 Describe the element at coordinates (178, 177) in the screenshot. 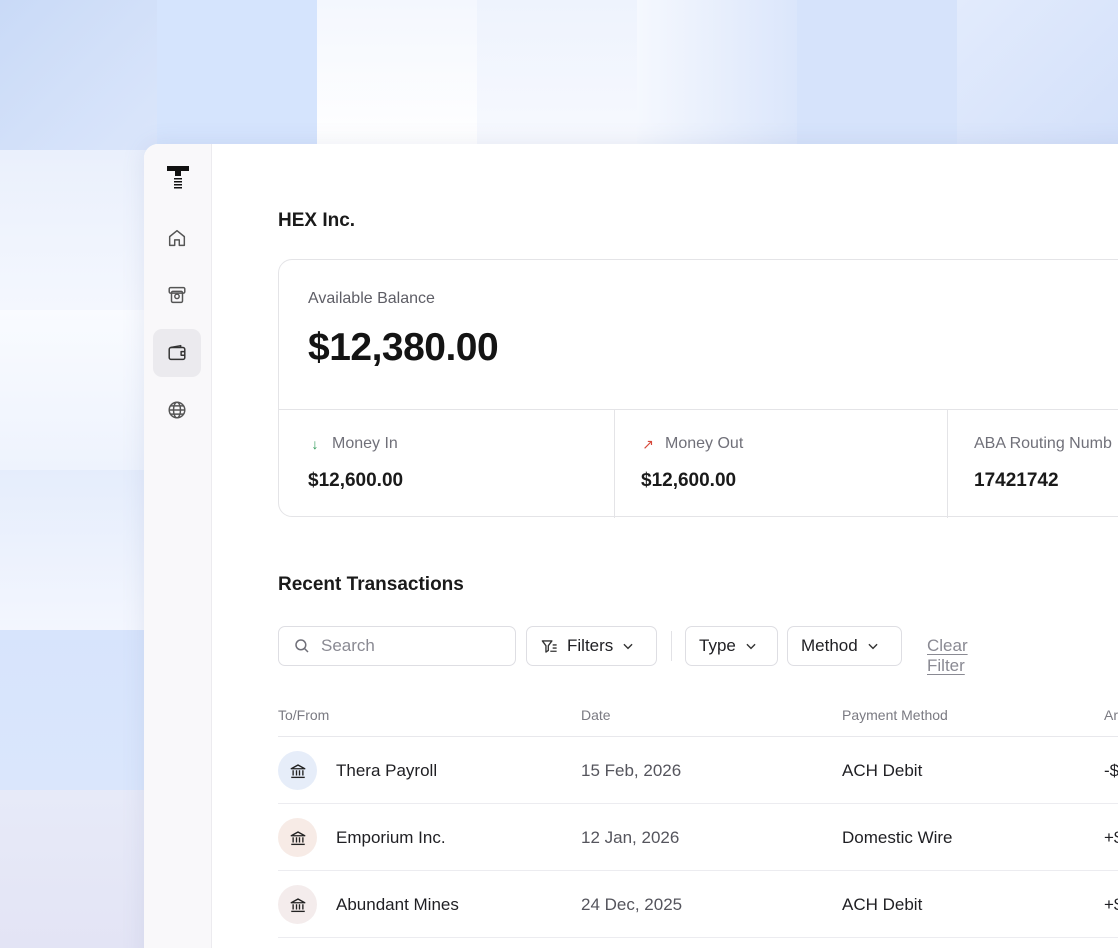

I see `logo-icon` at that location.